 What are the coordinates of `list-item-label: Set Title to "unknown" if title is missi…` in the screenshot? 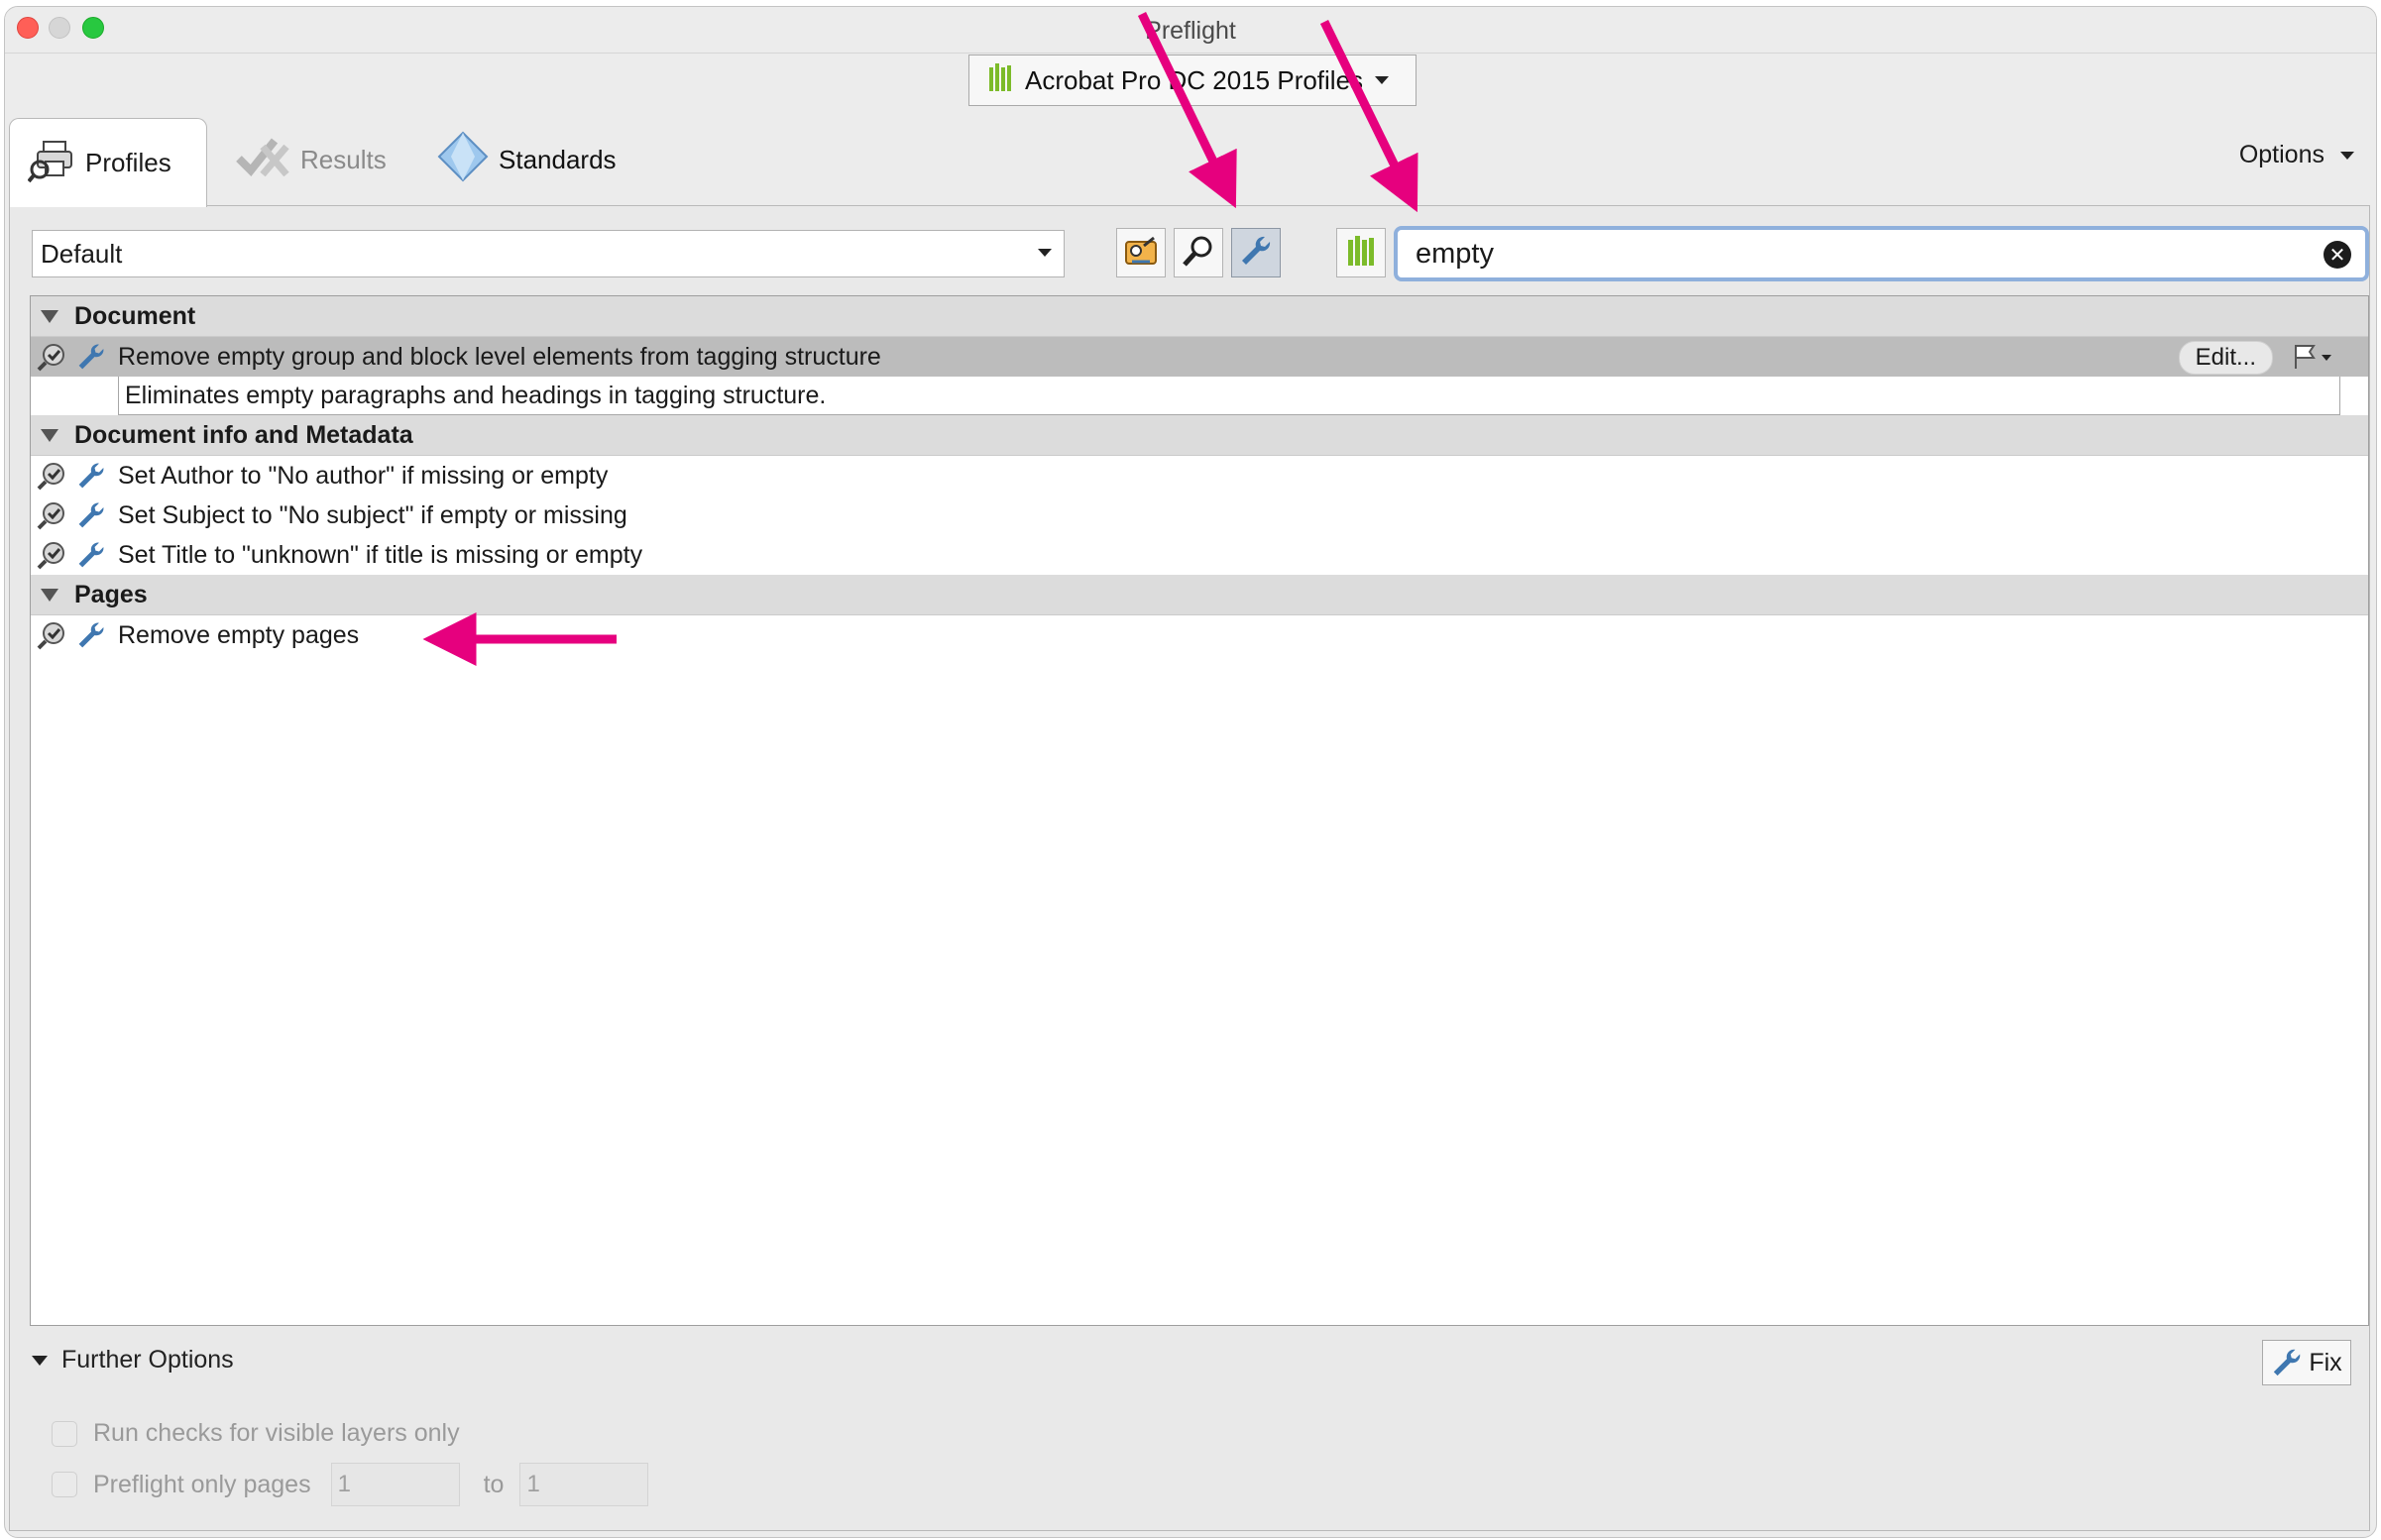 It's located at (380, 554).